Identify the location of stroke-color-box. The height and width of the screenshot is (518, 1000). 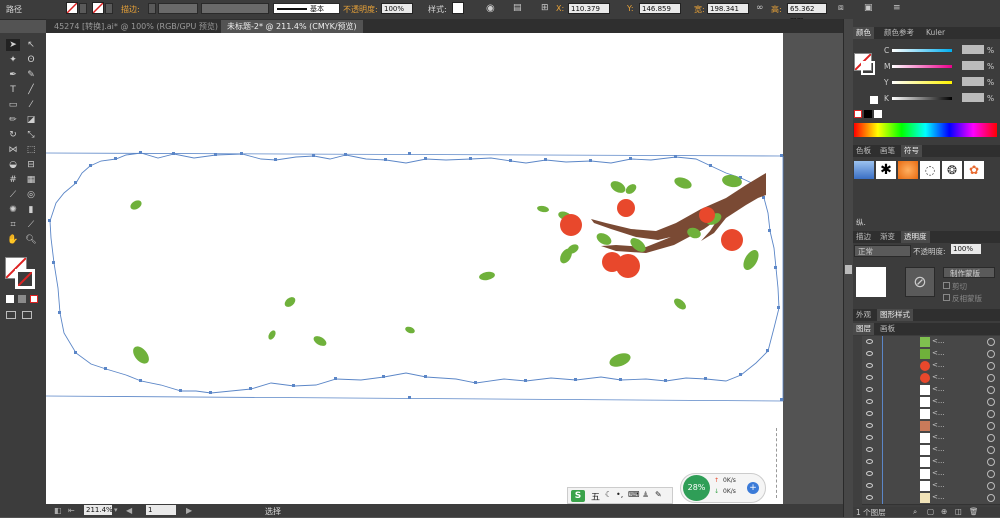
(25, 279).